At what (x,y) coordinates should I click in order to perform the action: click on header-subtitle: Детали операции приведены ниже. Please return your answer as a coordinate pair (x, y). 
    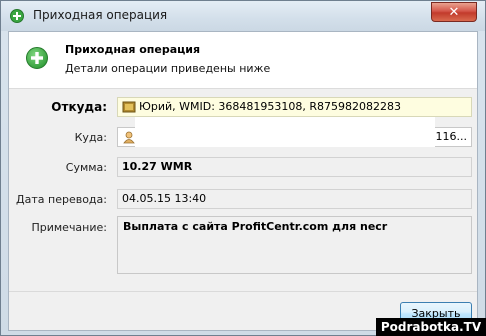
    Looking at the image, I should click on (168, 68).